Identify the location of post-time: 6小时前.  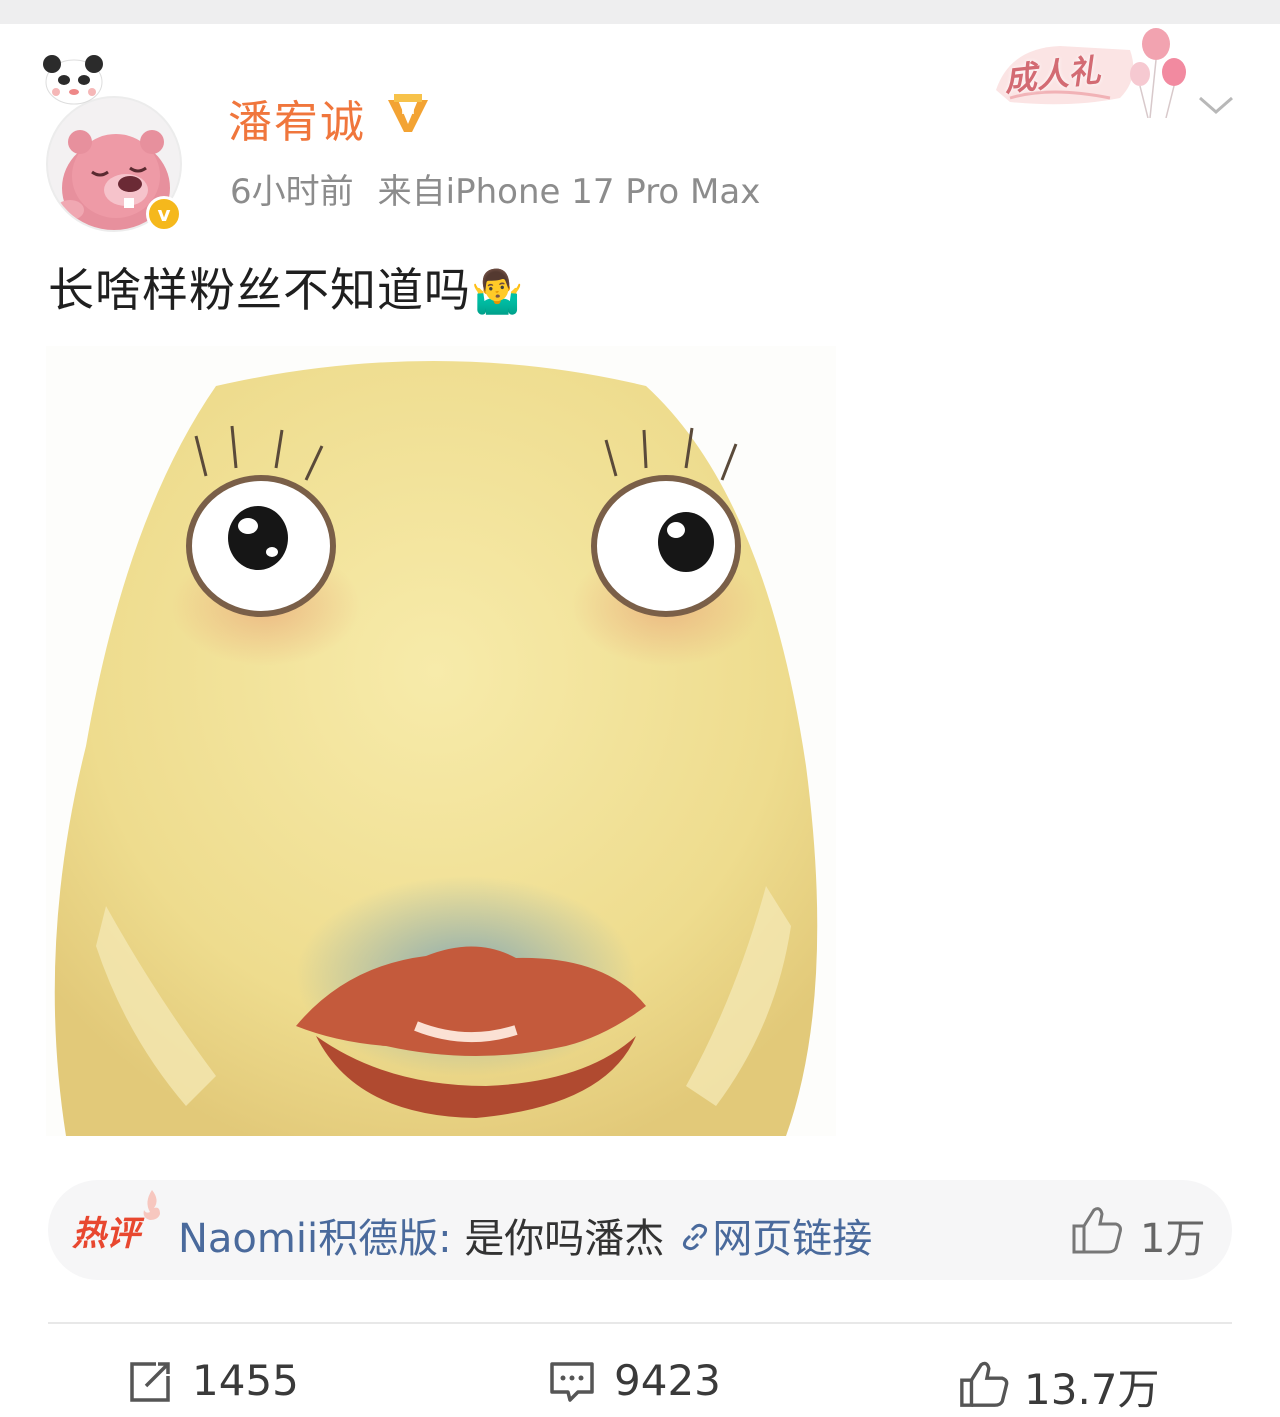
(292, 192).